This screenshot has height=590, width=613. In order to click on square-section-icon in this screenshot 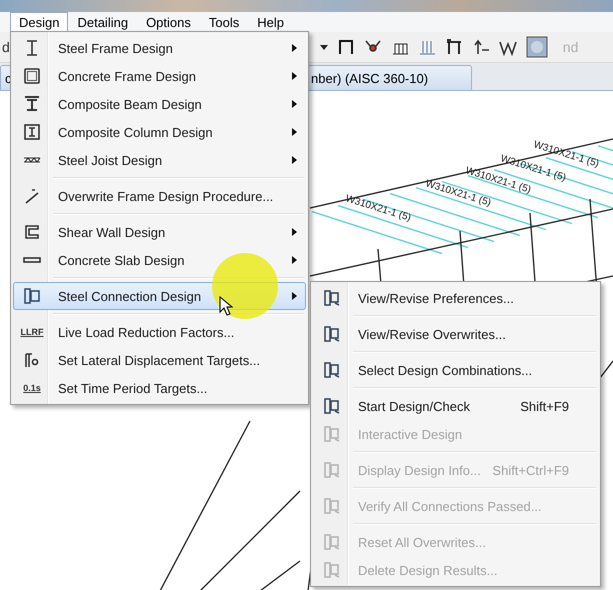, I will do `click(32, 76)`.